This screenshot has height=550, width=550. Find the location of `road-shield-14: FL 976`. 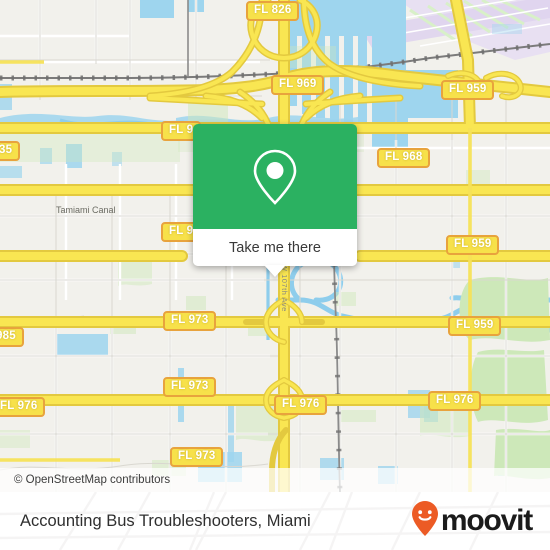

road-shield-14: FL 976 is located at coordinates (23, 407).